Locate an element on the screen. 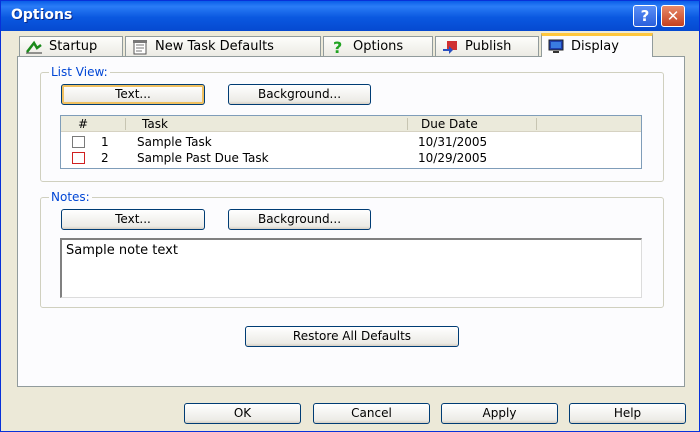  close-icon: ✕ is located at coordinates (673, 16).